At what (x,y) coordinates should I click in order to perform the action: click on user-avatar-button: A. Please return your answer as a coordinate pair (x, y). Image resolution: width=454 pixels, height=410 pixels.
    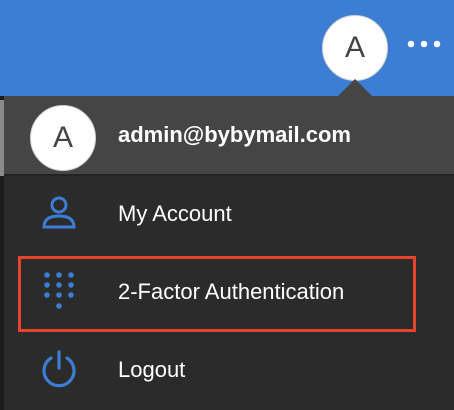
    Looking at the image, I should click on (355, 48).